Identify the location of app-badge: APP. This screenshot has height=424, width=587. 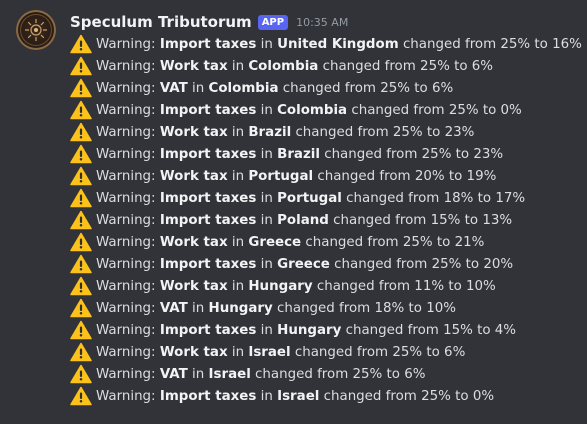
(273, 22).